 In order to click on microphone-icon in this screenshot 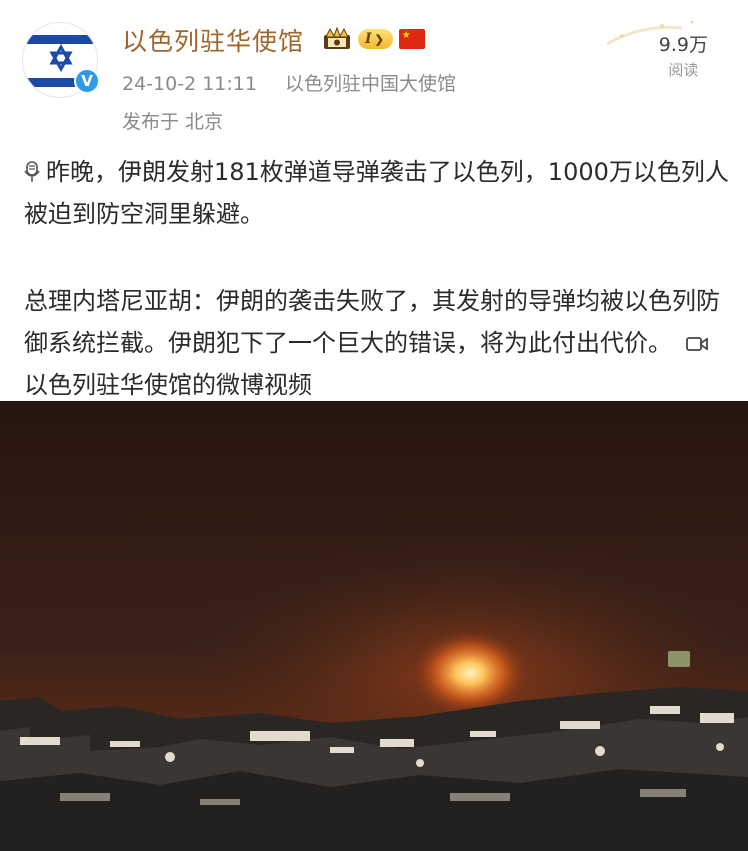, I will do `click(32, 171)`.